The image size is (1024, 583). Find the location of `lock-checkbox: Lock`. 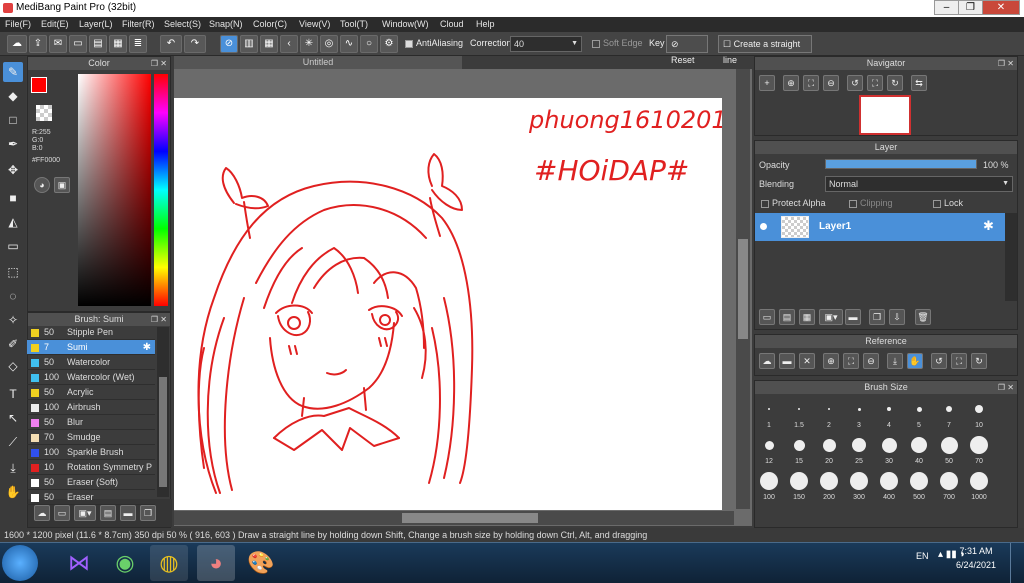

lock-checkbox: Lock is located at coordinates (948, 203).